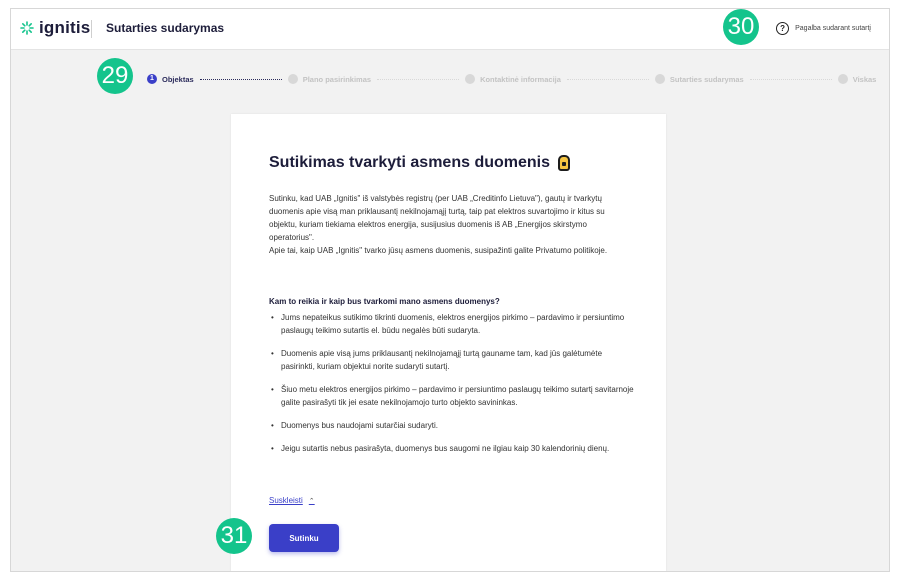 This screenshot has width=900, height=572. What do you see at coordinates (337, 79) in the screenshot?
I see `step-label: Plano pasirinkimas` at bounding box center [337, 79].